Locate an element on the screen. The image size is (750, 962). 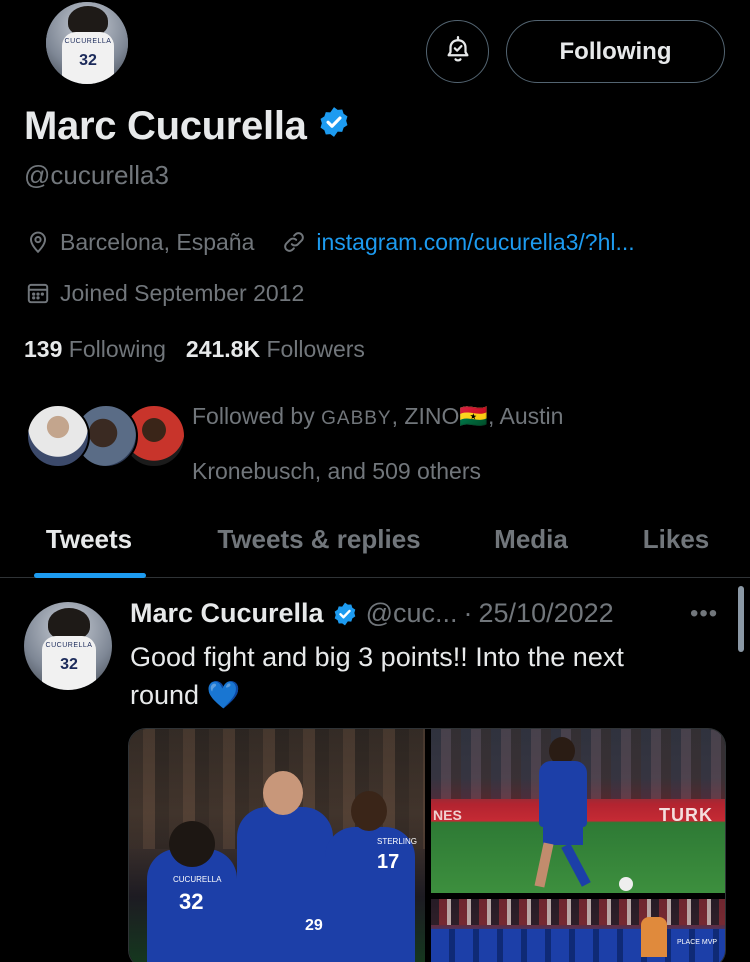
tab-media: Media is located at coordinates (531, 539).